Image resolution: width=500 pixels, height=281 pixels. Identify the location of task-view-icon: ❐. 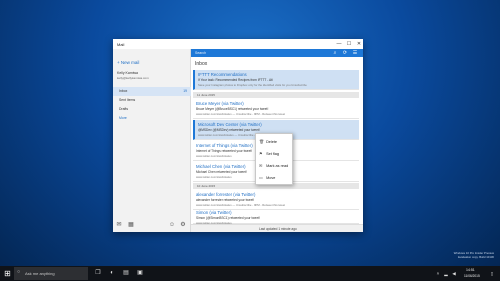
(98, 273).